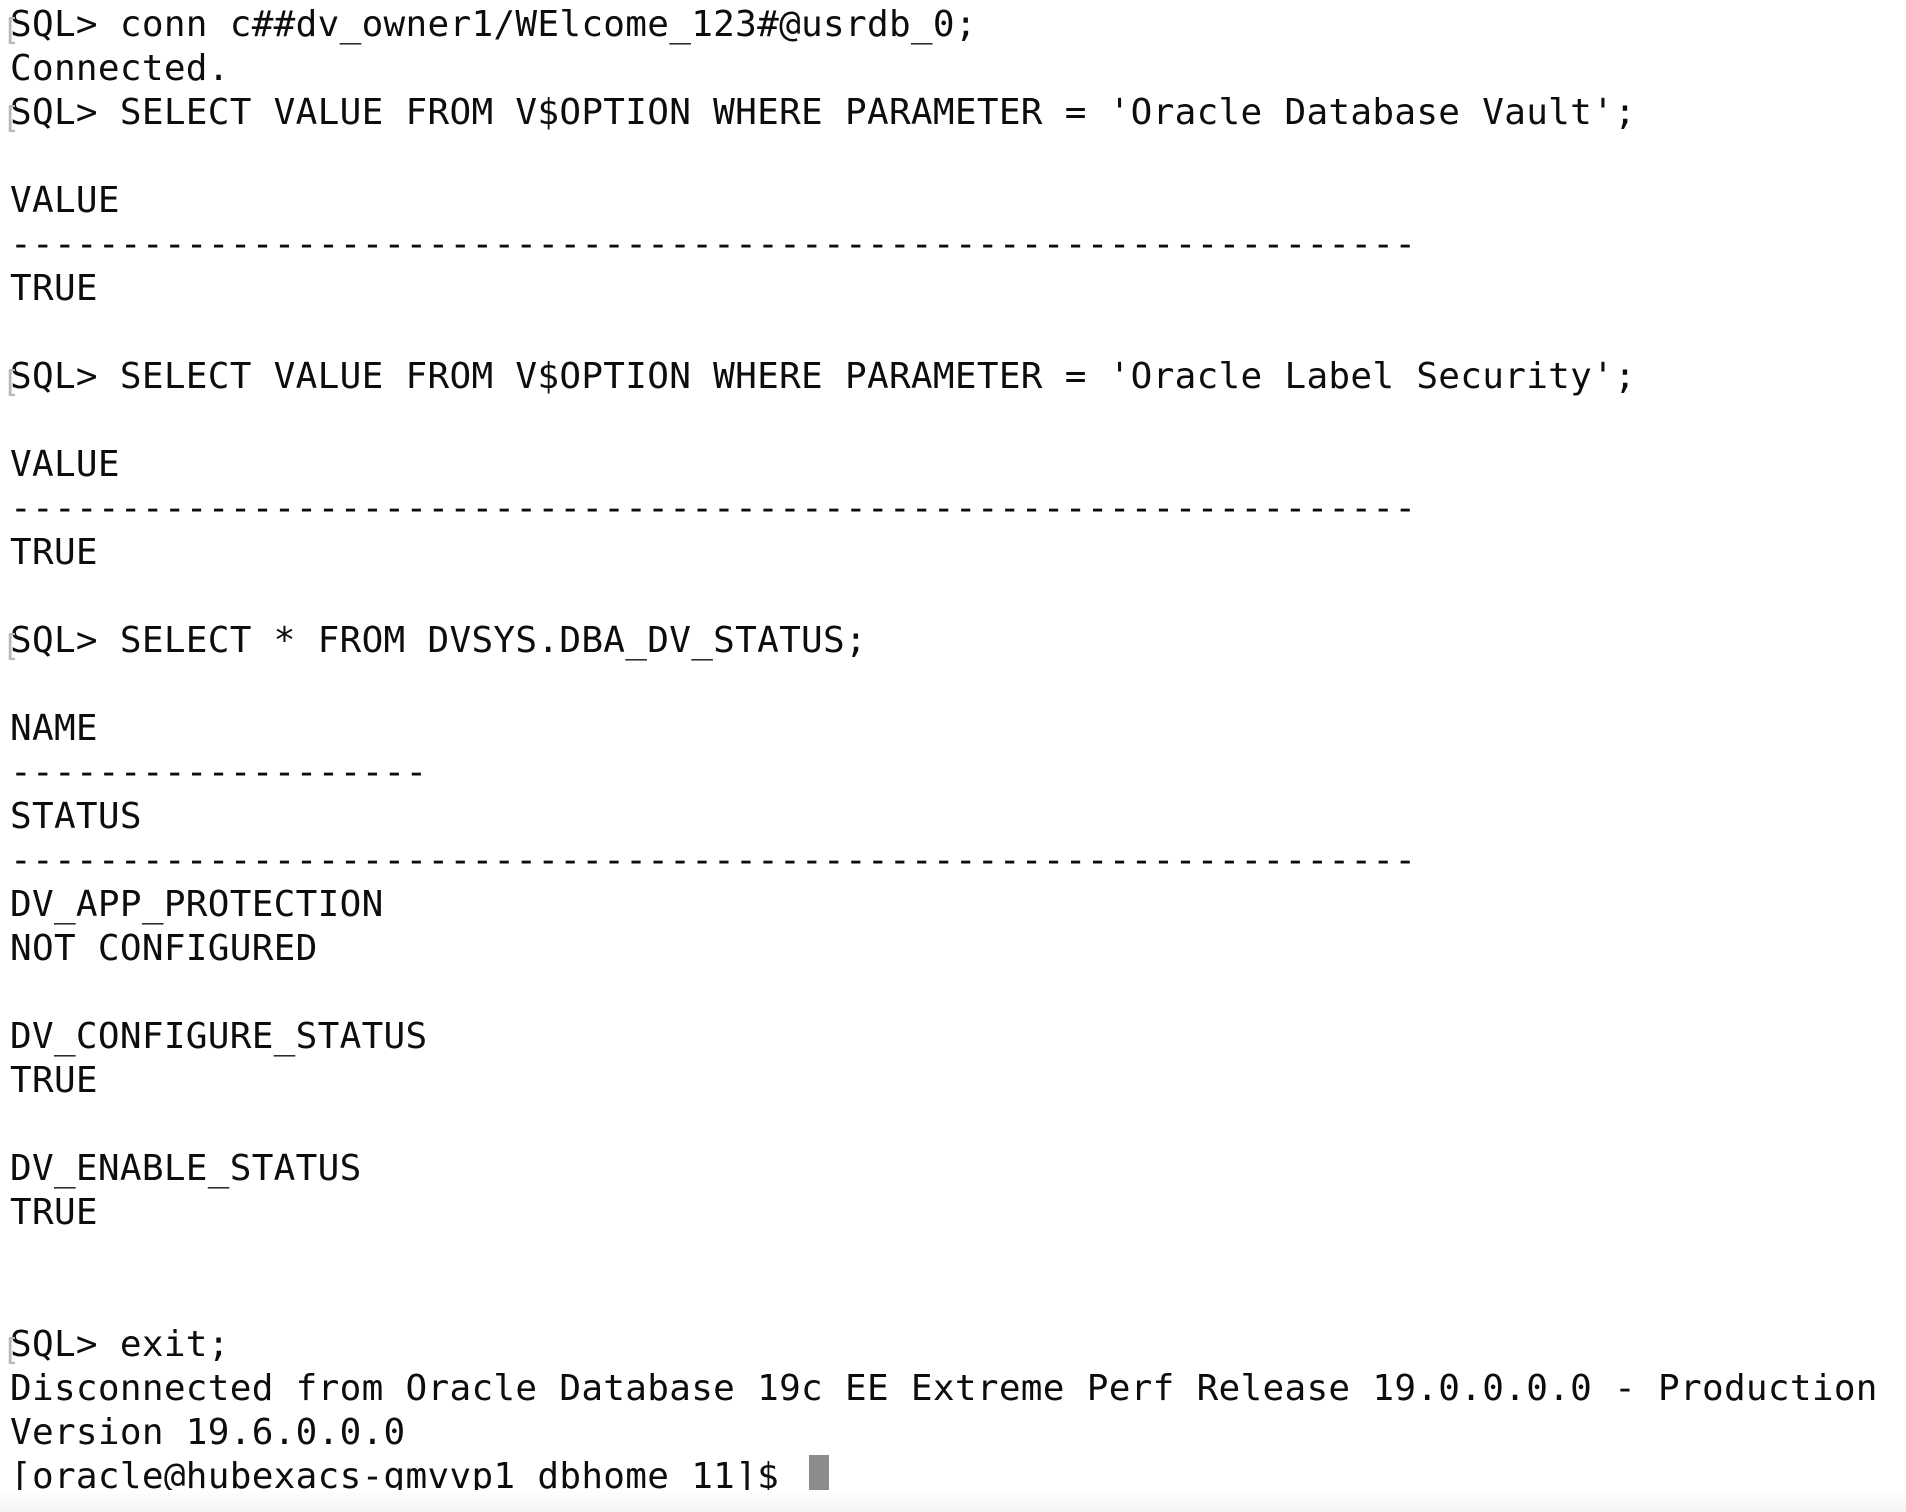  What do you see at coordinates (186, 1168) in the screenshot?
I see `line-text: DV_ENABLE_STATUS` at bounding box center [186, 1168].